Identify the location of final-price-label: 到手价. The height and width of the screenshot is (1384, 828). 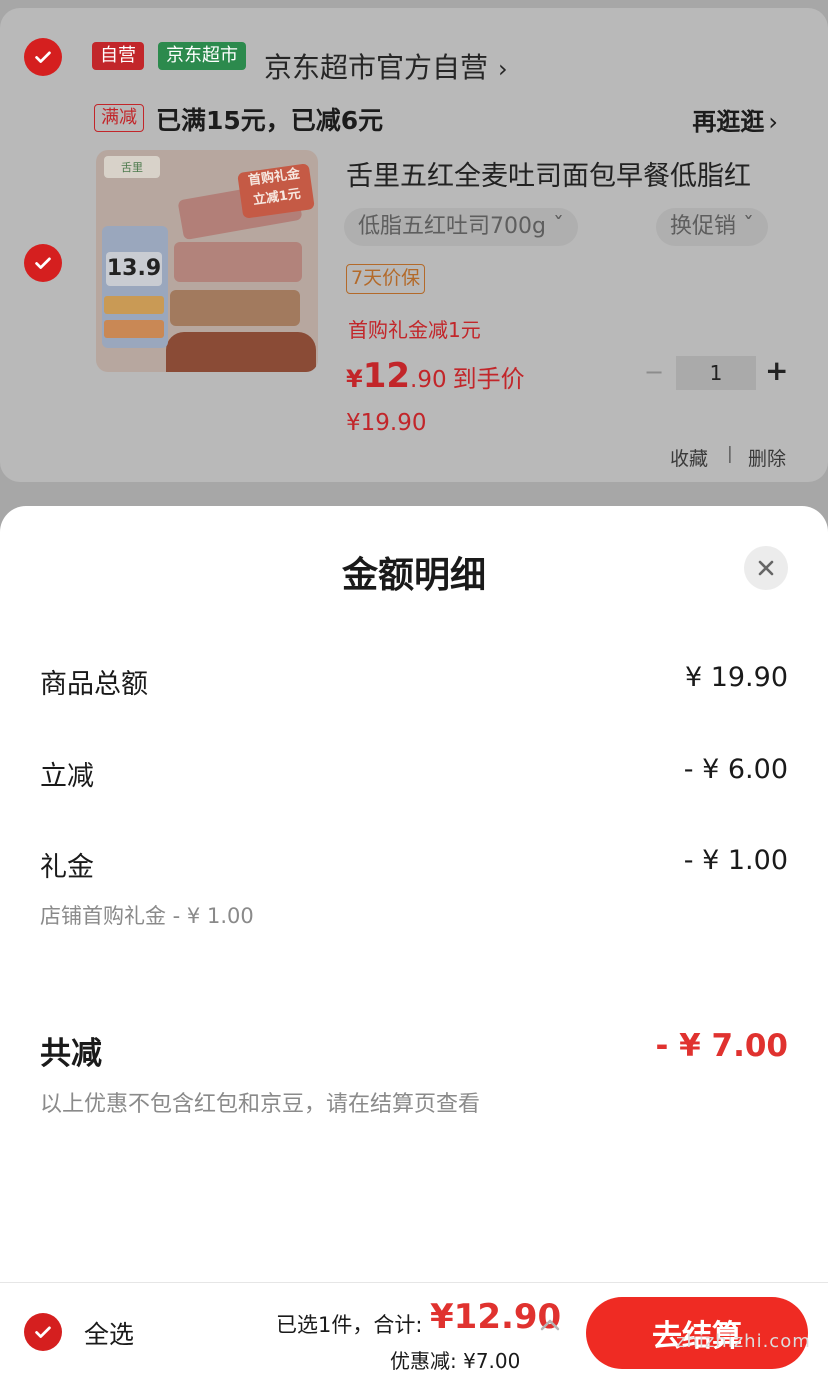
(488, 379).